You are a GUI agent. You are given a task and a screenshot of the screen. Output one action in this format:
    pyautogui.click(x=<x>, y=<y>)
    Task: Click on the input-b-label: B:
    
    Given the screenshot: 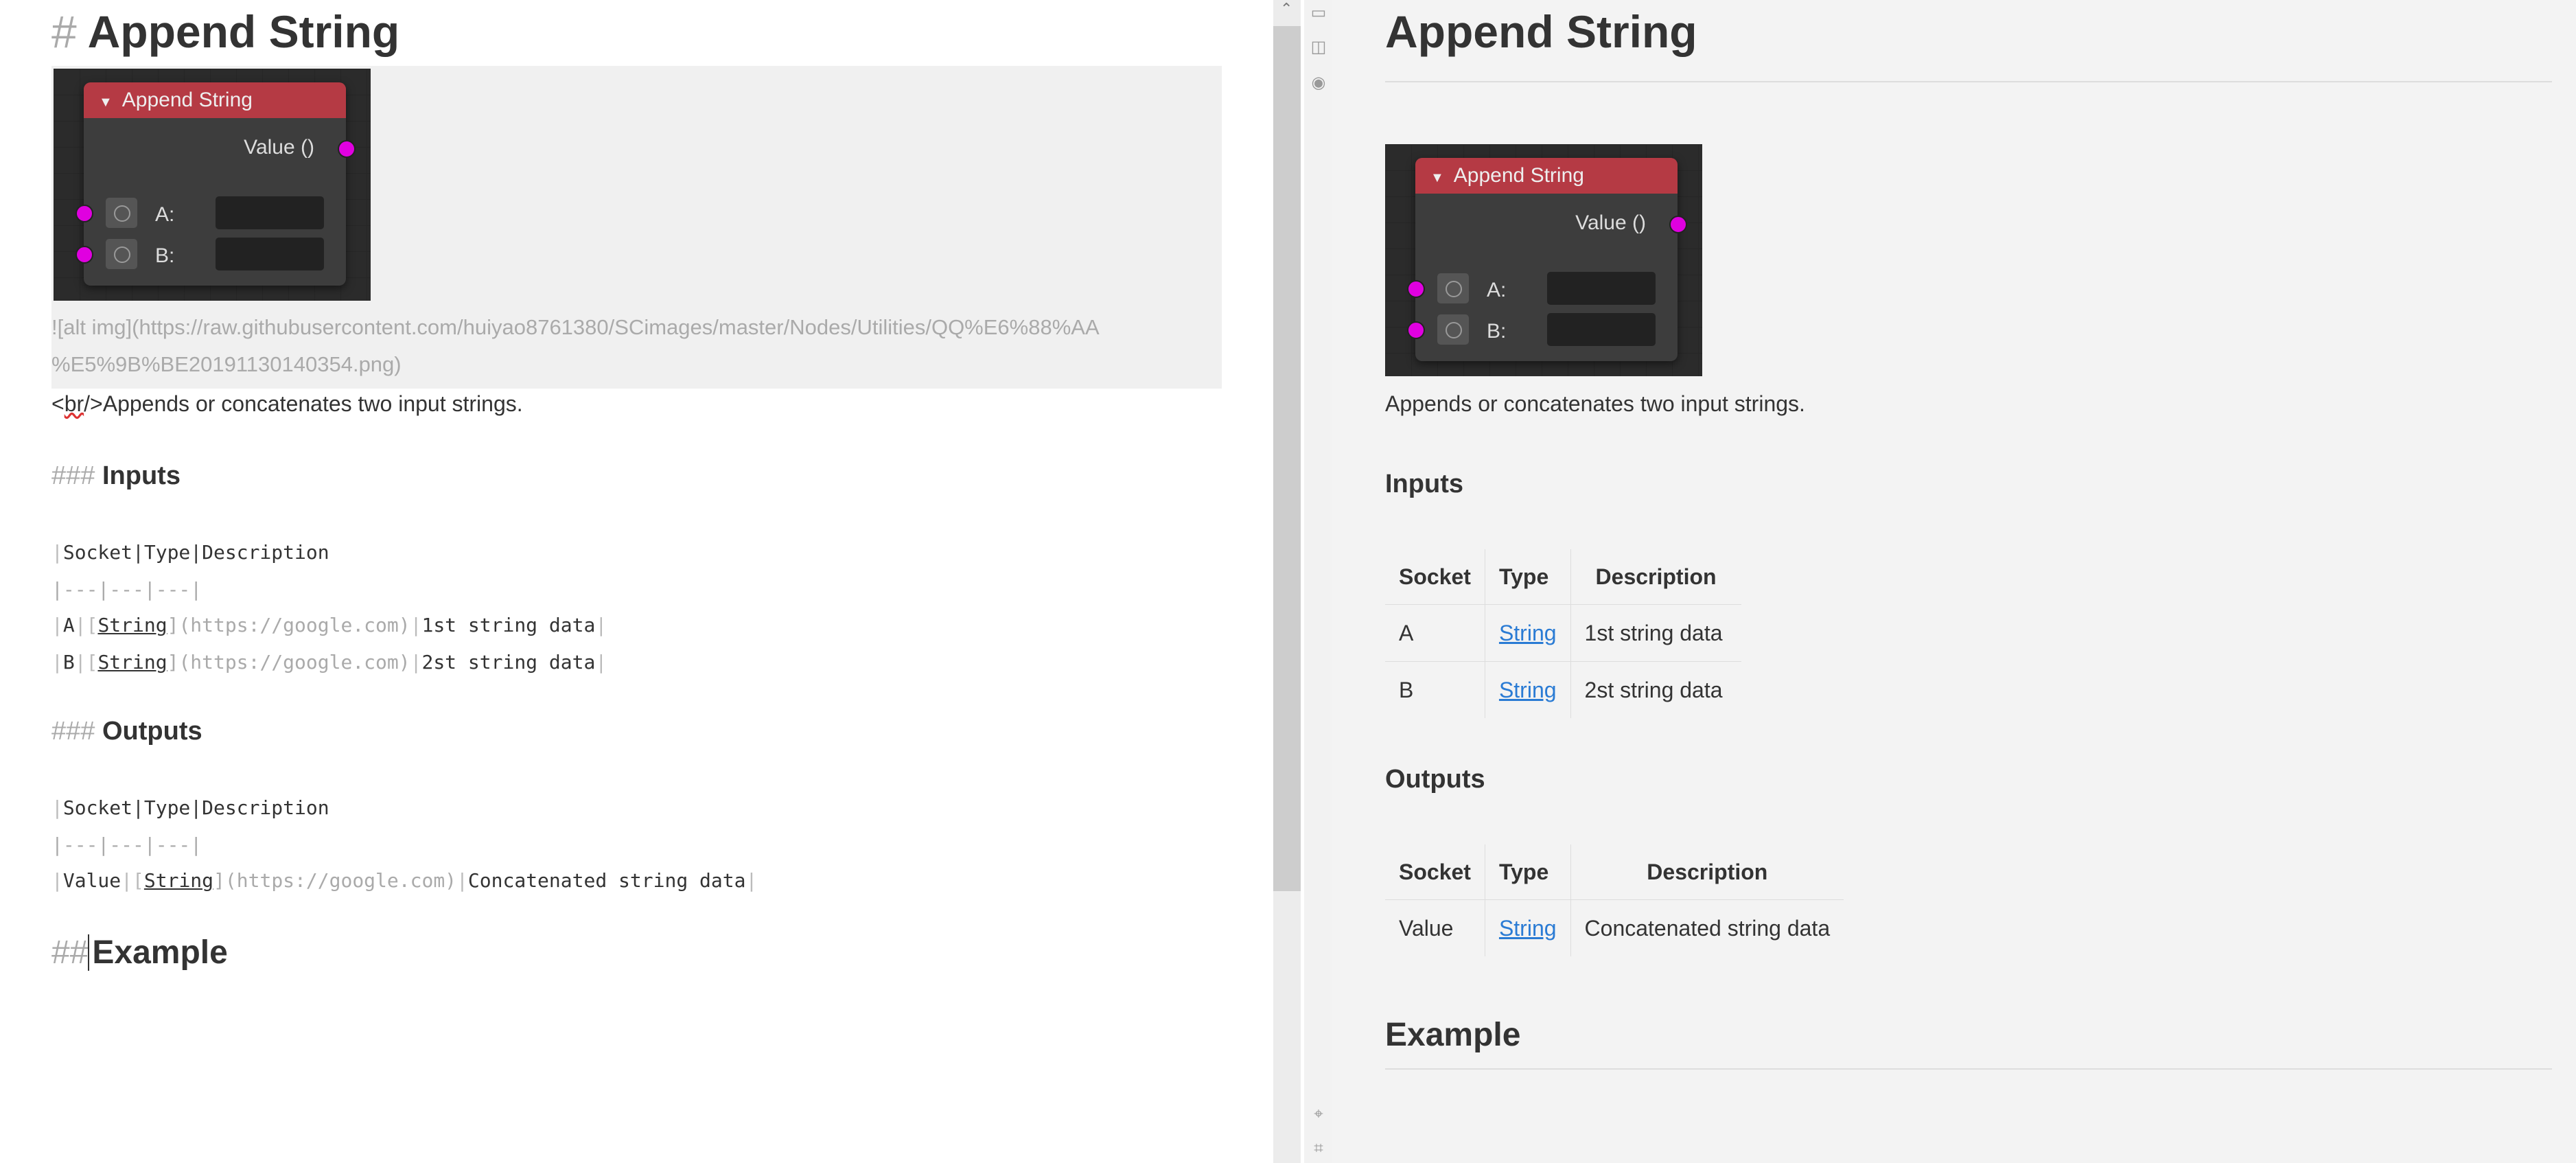 What is the action you would take?
    pyautogui.click(x=165, y=255)
    